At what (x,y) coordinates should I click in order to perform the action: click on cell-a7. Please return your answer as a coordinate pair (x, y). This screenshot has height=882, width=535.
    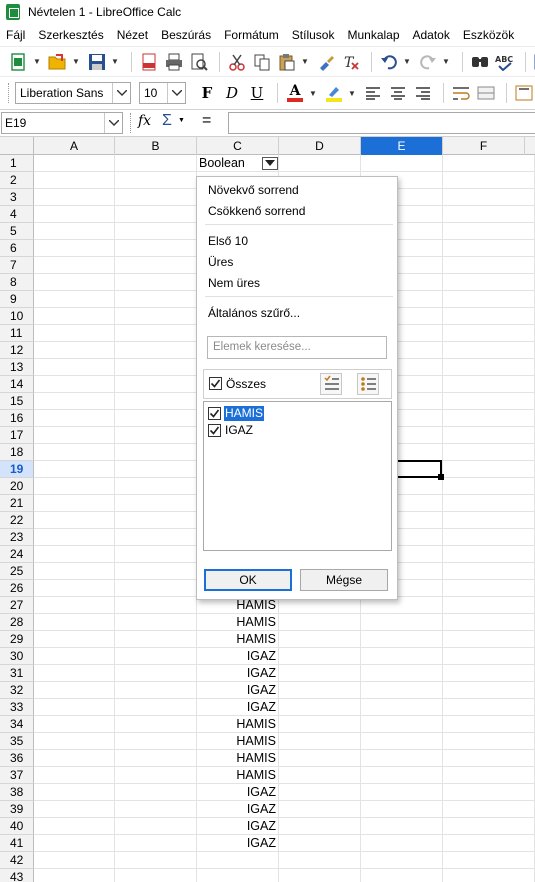
    Looking at the image, I should click on (74, 265).